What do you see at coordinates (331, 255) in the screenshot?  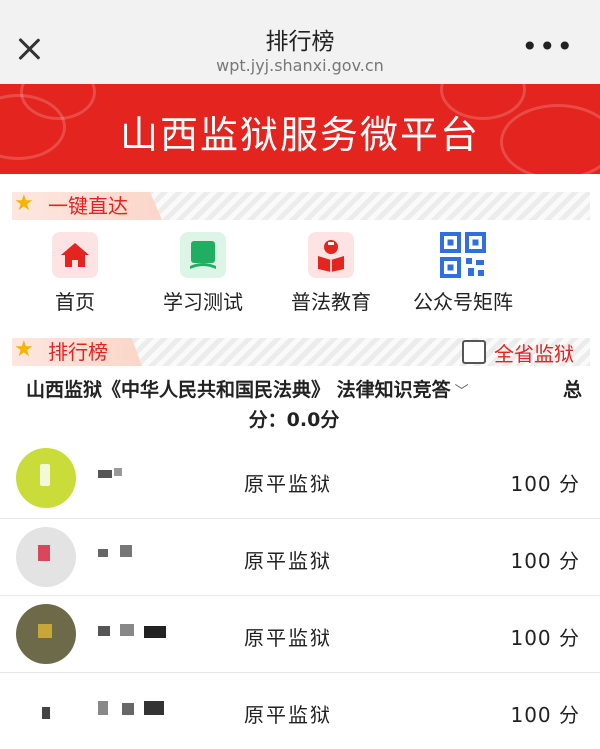 I see `reader-icon` at bounding box center [331, 255].